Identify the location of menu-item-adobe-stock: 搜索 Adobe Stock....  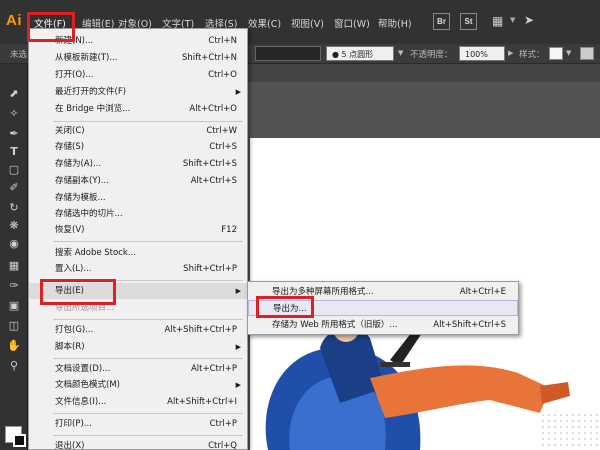
(138, 253).